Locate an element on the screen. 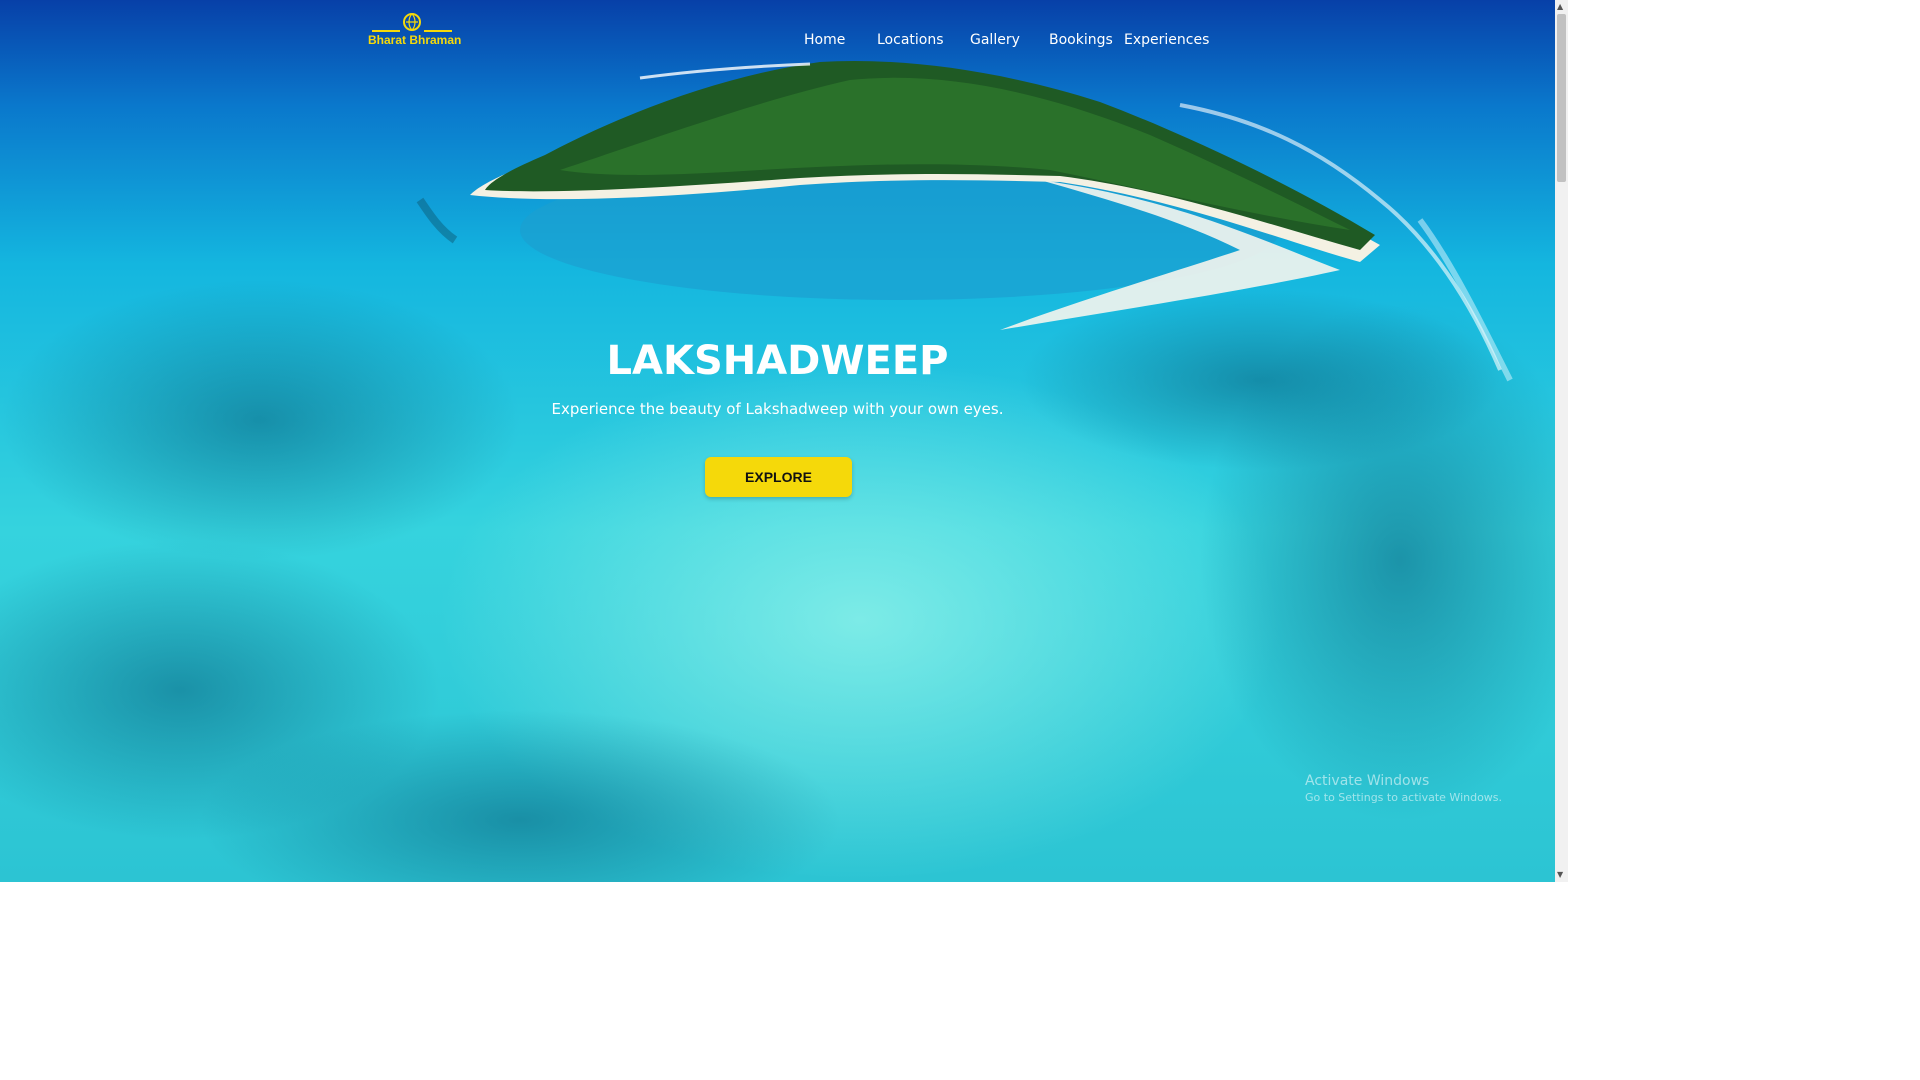 This screenshot has width=1920, height=1080. brand-name: Bharat Bhraman is located at coordinates (415, 40).